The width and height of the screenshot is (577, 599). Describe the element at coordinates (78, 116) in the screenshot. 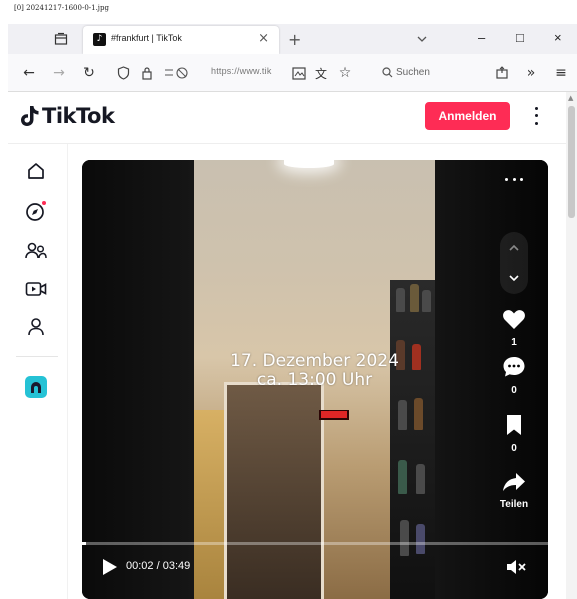

I see `logo-text: TikTok` at that location.